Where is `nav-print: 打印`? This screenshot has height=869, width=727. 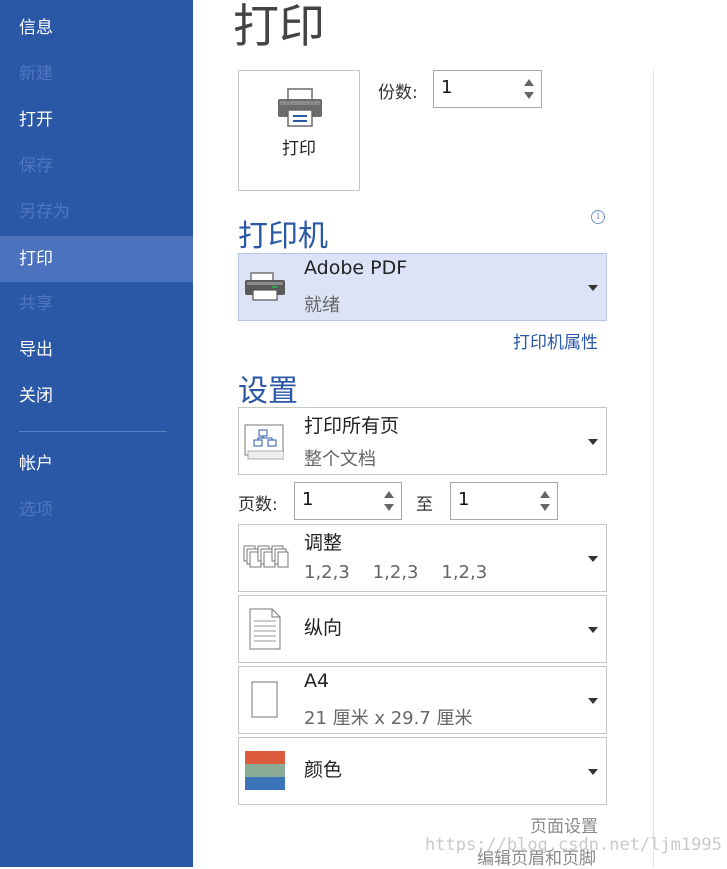
nav-print: 打印 is located at coordinates (96, 259).